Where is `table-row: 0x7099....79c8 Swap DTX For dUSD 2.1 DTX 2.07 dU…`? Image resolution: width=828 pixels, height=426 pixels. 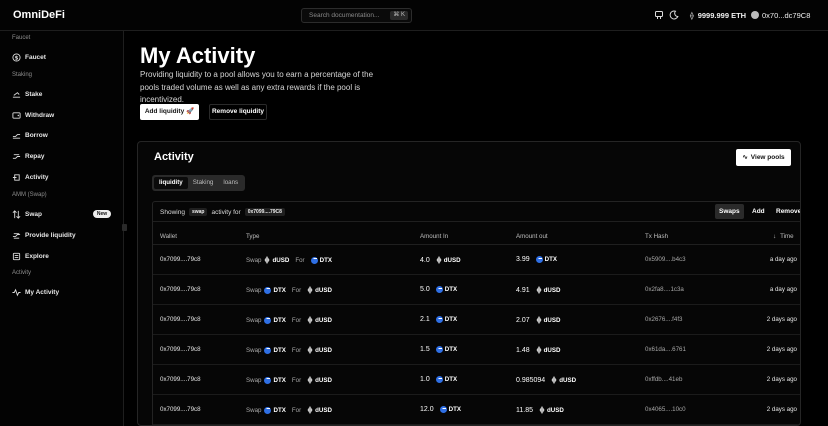 table-row: 0x7099....79c8 Swap DTX For dUSD 2.1 DTX 2.07 dU… is located at coordinates (476, 320).